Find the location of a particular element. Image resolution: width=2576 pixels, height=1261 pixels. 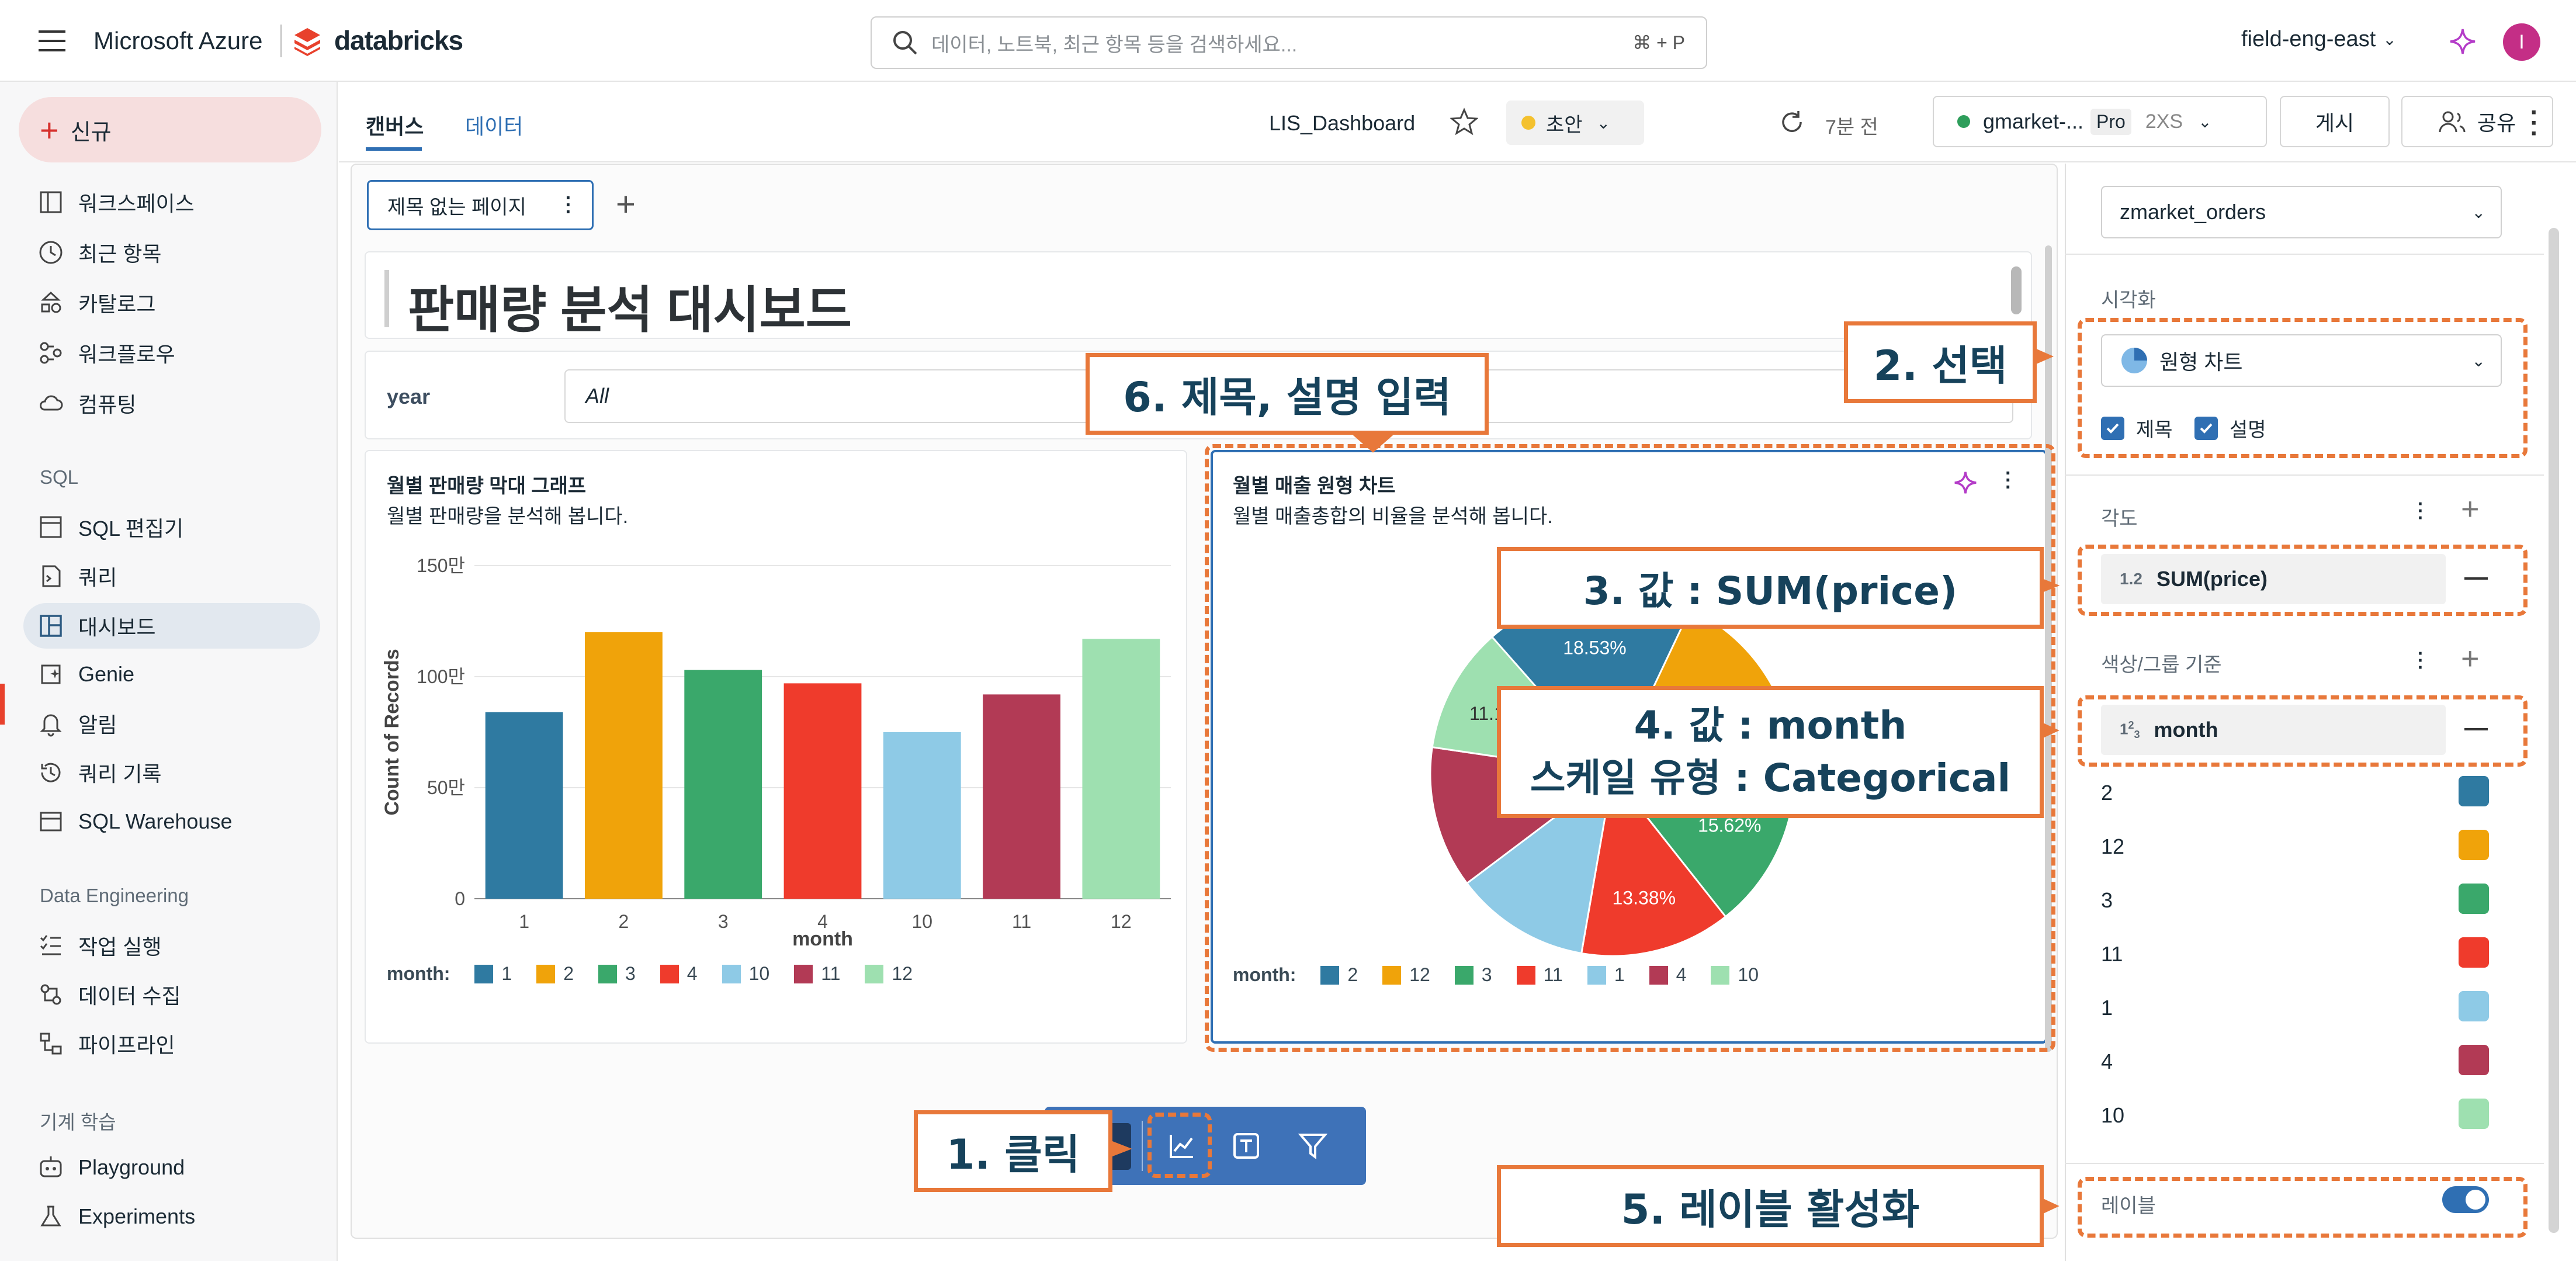

sidebar-item-label: 컴퓨팅 is located at coordinates (107, 405).